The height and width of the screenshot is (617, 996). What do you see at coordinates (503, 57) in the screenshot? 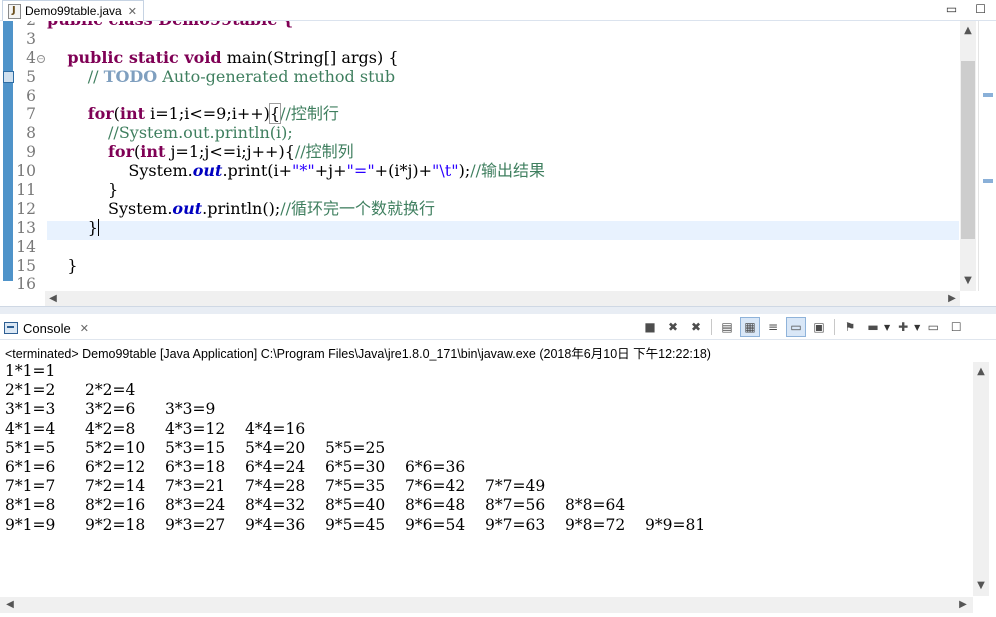
I see `code-line: public static void main(String[] args) {` at bounding box center [503, 57].